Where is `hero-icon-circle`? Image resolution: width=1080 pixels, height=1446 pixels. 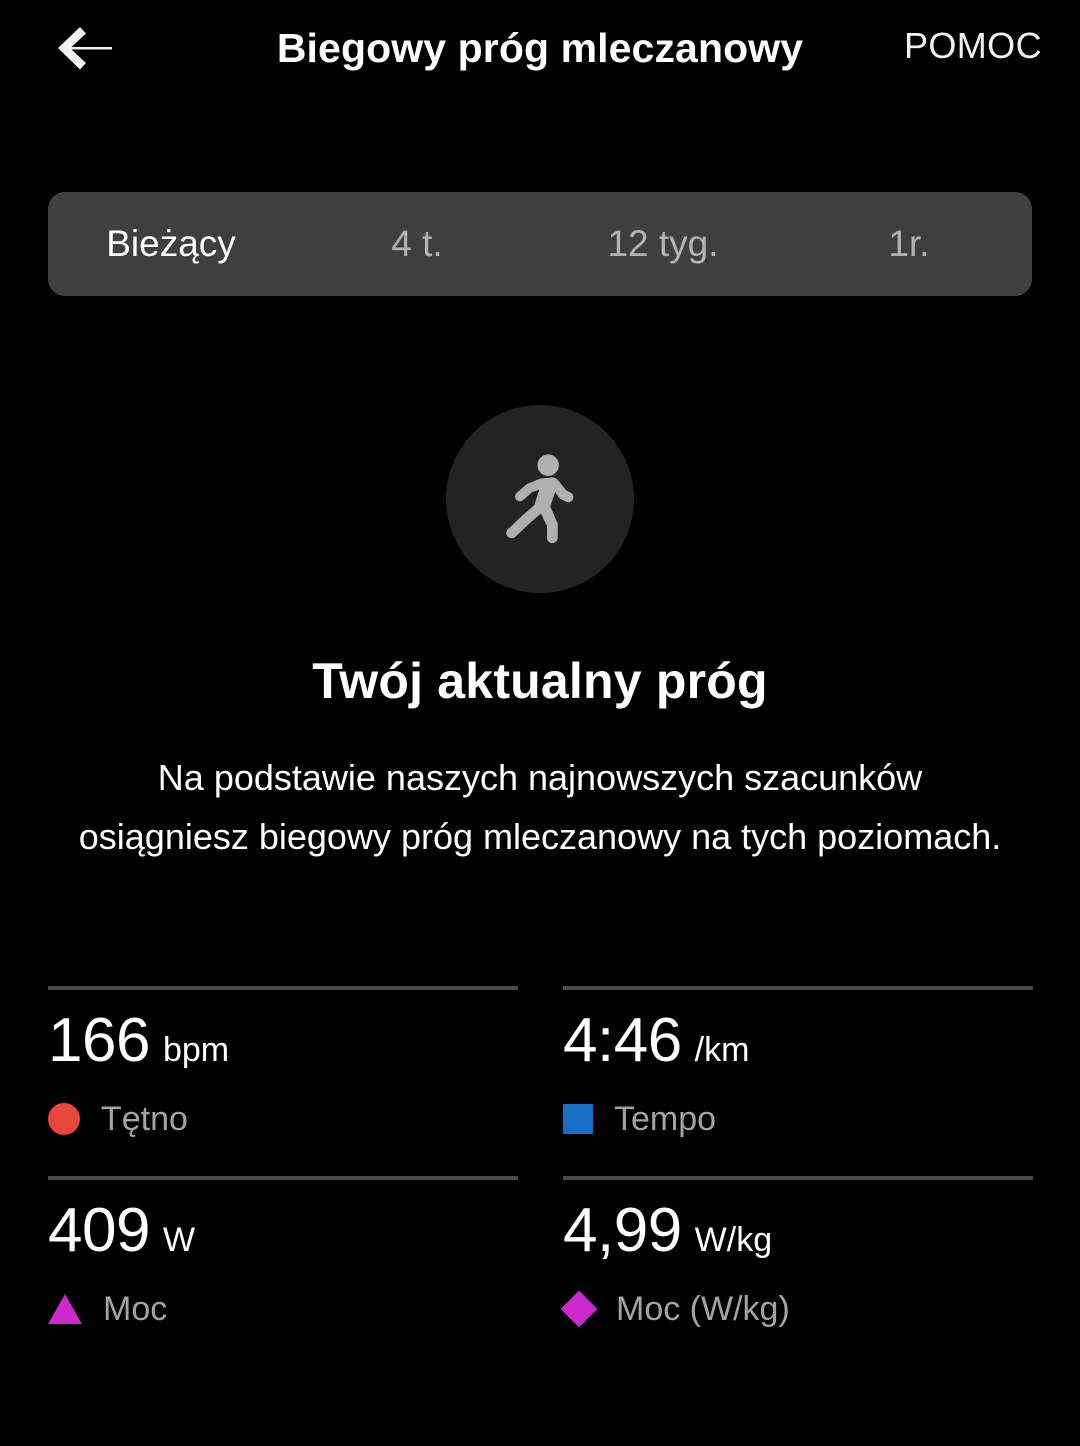
hero-icon-circle is located at coordinates (540, 499).